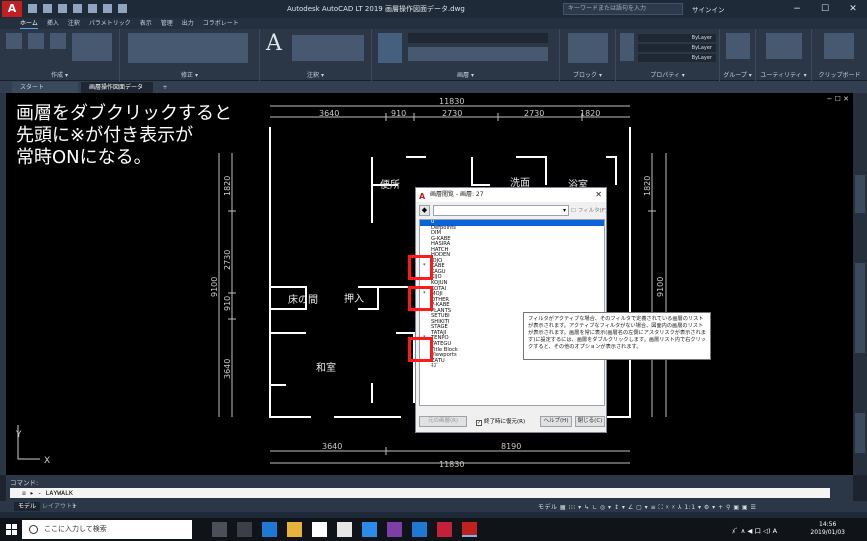 The image size is (867, 541). Describe the element at coordinates (828, 524) in the screenshot. I see `clock-time: 14:56` at that location.